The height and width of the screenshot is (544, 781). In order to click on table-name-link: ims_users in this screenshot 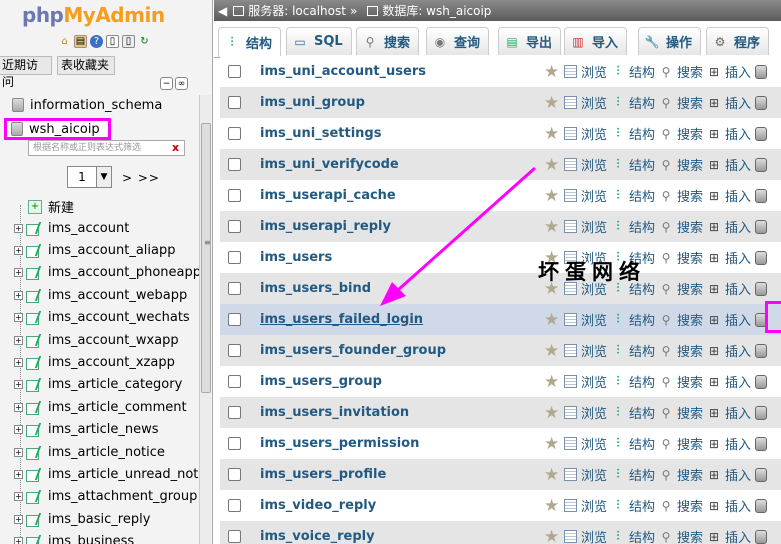, I will do `click(402, 257)`.